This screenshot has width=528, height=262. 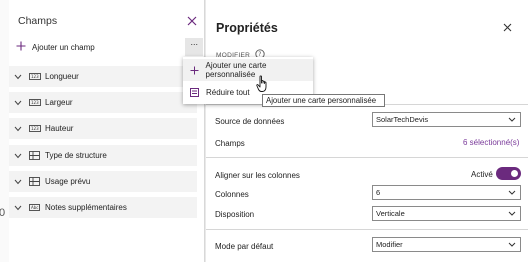 What do you see at coordinates (263, 85) in the screenshot?
I see `hand-cursor-icon` at bounding box center [263, 85].